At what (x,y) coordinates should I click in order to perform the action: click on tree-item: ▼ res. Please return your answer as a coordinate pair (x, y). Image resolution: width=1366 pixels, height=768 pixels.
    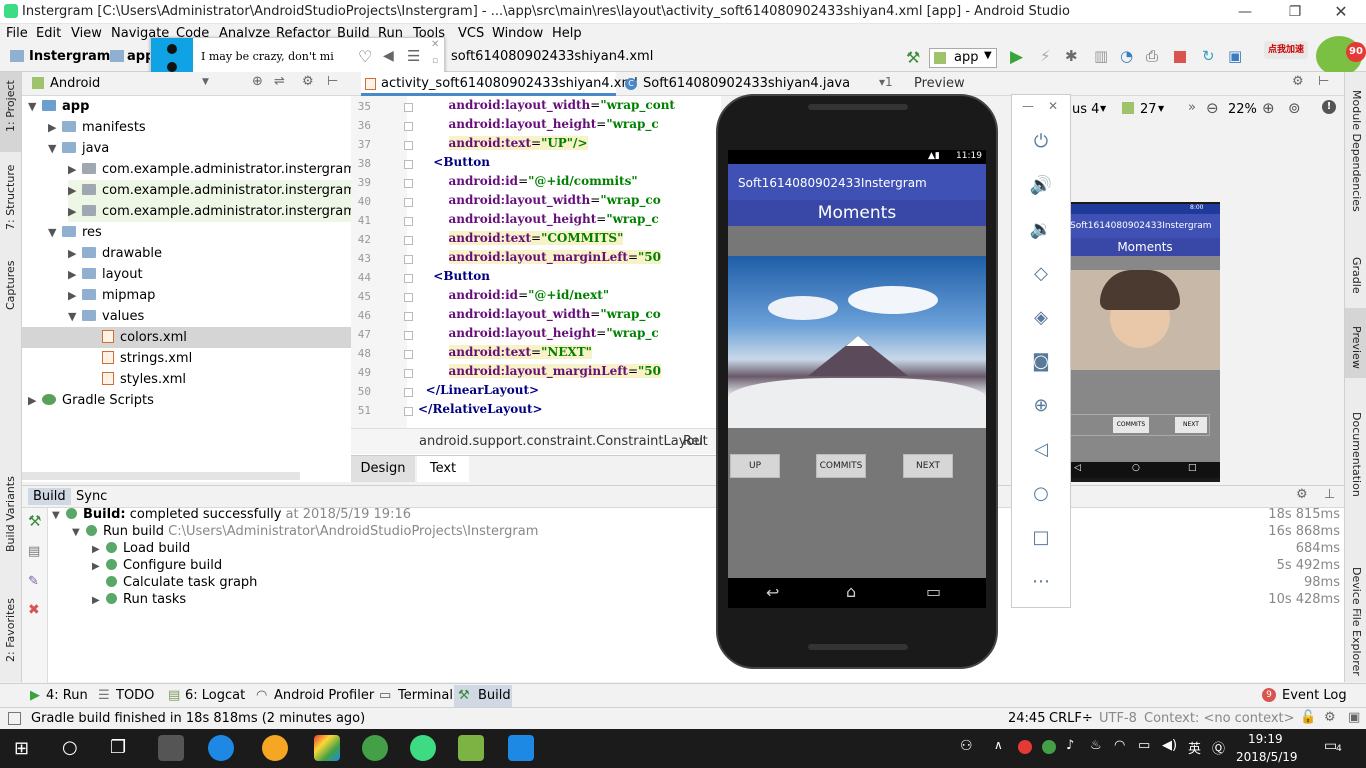
    Looking at the image, I should click on (75, 232).